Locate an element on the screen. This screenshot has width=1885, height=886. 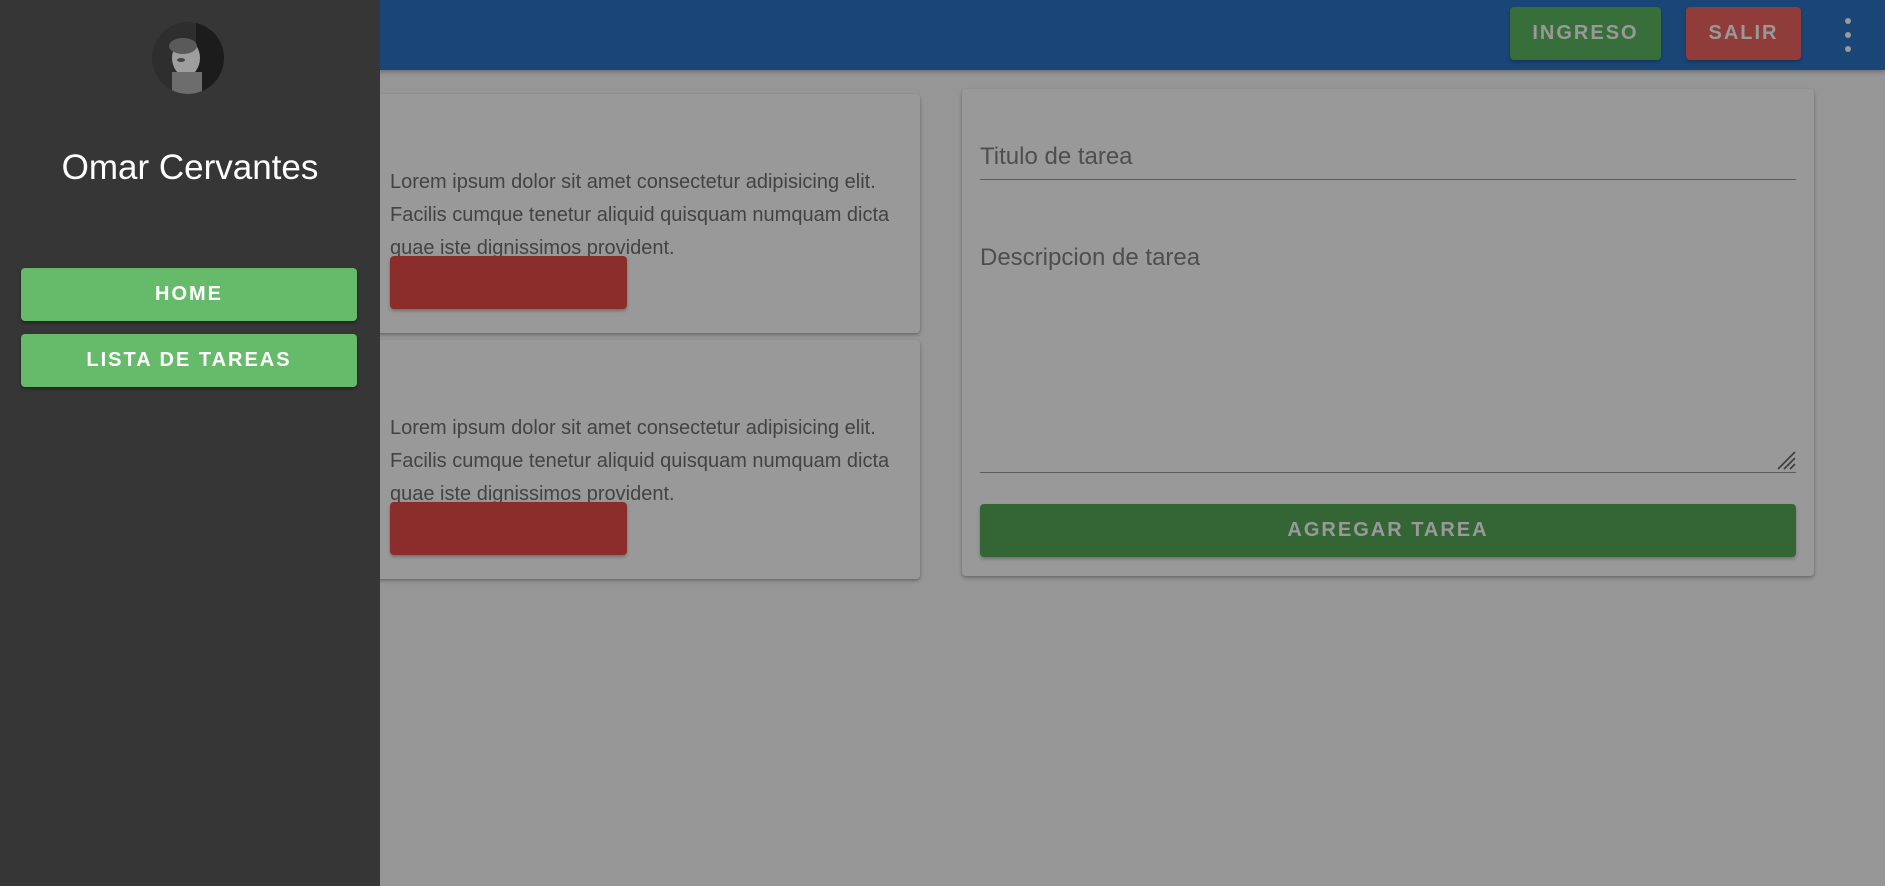
nav-lista-de-tareas-button: LISTA DE TAREAS is located at coordinates (189, 360).